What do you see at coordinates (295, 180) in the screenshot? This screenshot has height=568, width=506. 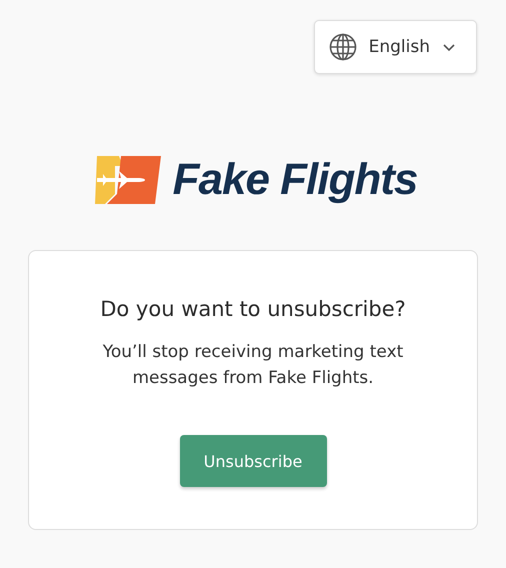 I see `brand-name: Fake Flights` at bounding box center [295, 180].